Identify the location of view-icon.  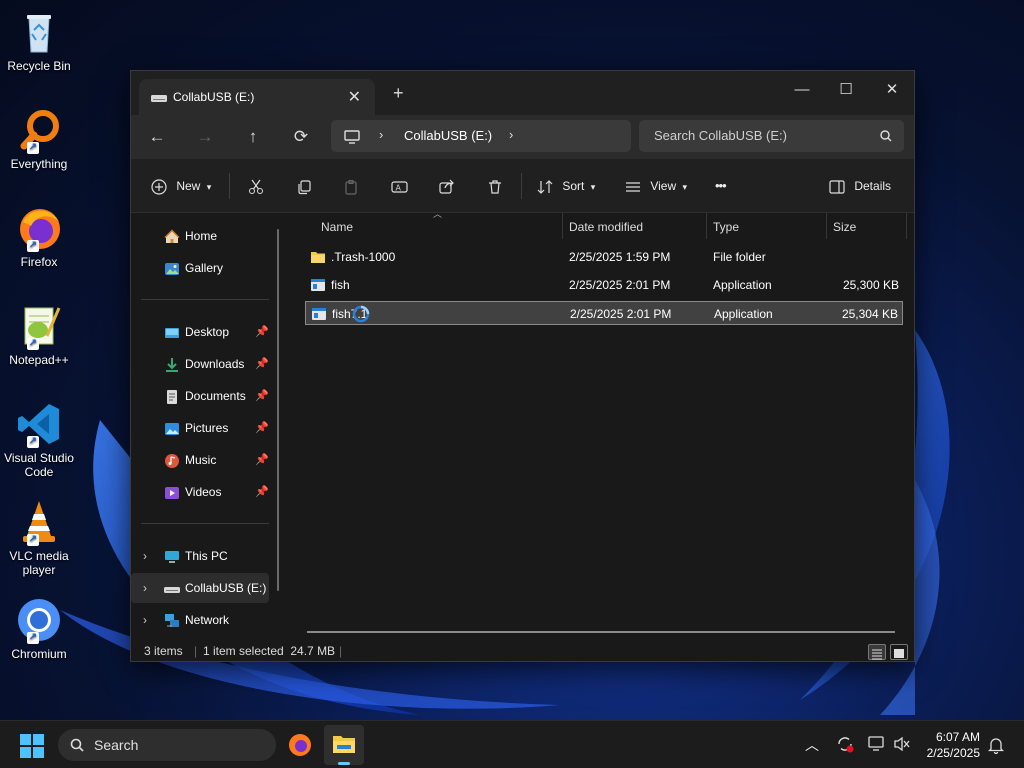
(633, 187).